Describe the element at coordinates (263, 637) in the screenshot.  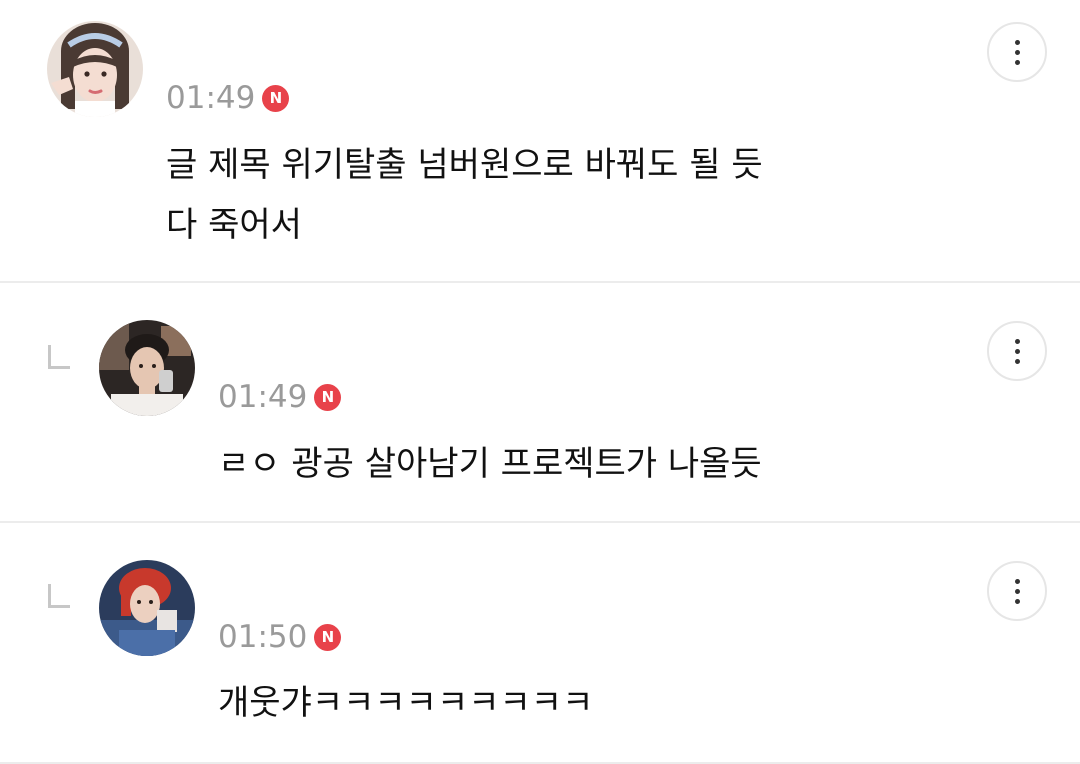
I see `comment-time: 01:50` at that location.